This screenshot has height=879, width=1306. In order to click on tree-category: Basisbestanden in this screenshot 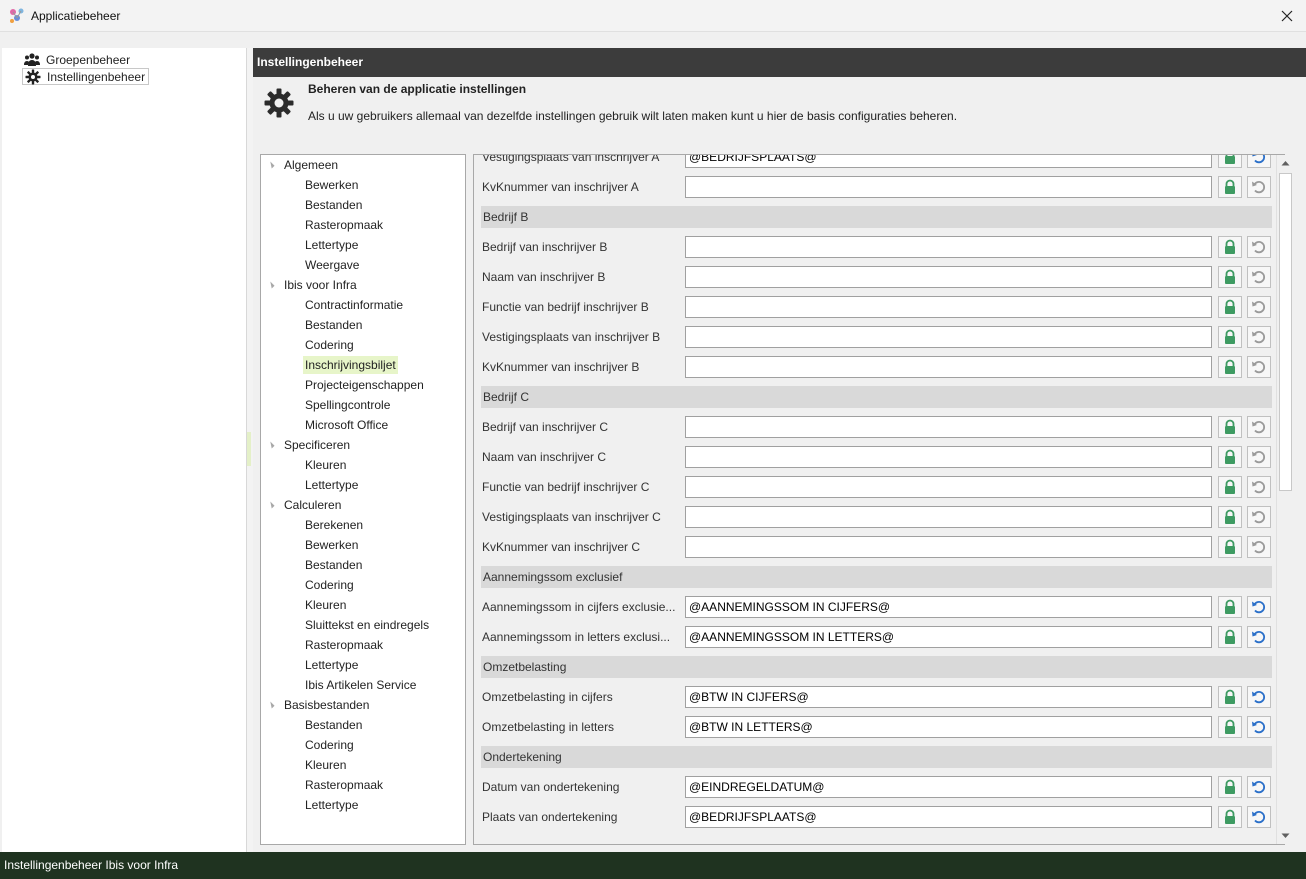, I will do `click(326, 705)`.